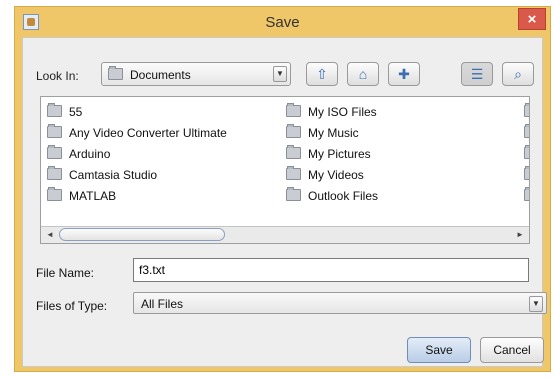 The image size is (555, 378). What do you see at coordinates (512, 350) in the screenshot?
I see `cancel-button: Cancel` at bounding box center [512, 350].